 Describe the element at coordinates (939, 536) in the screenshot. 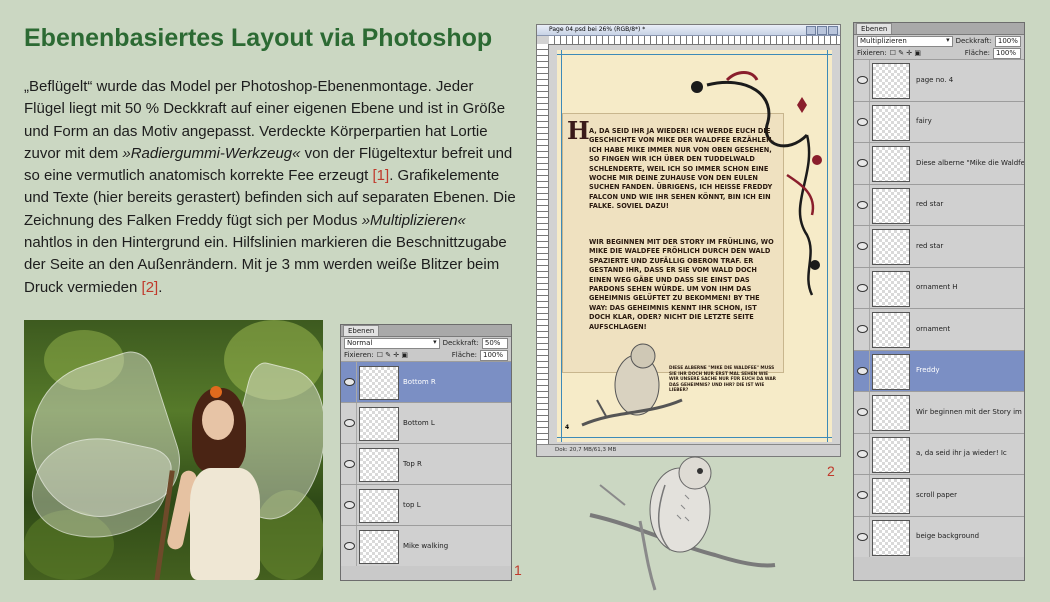

I see `layer-row: beige background` at that location.